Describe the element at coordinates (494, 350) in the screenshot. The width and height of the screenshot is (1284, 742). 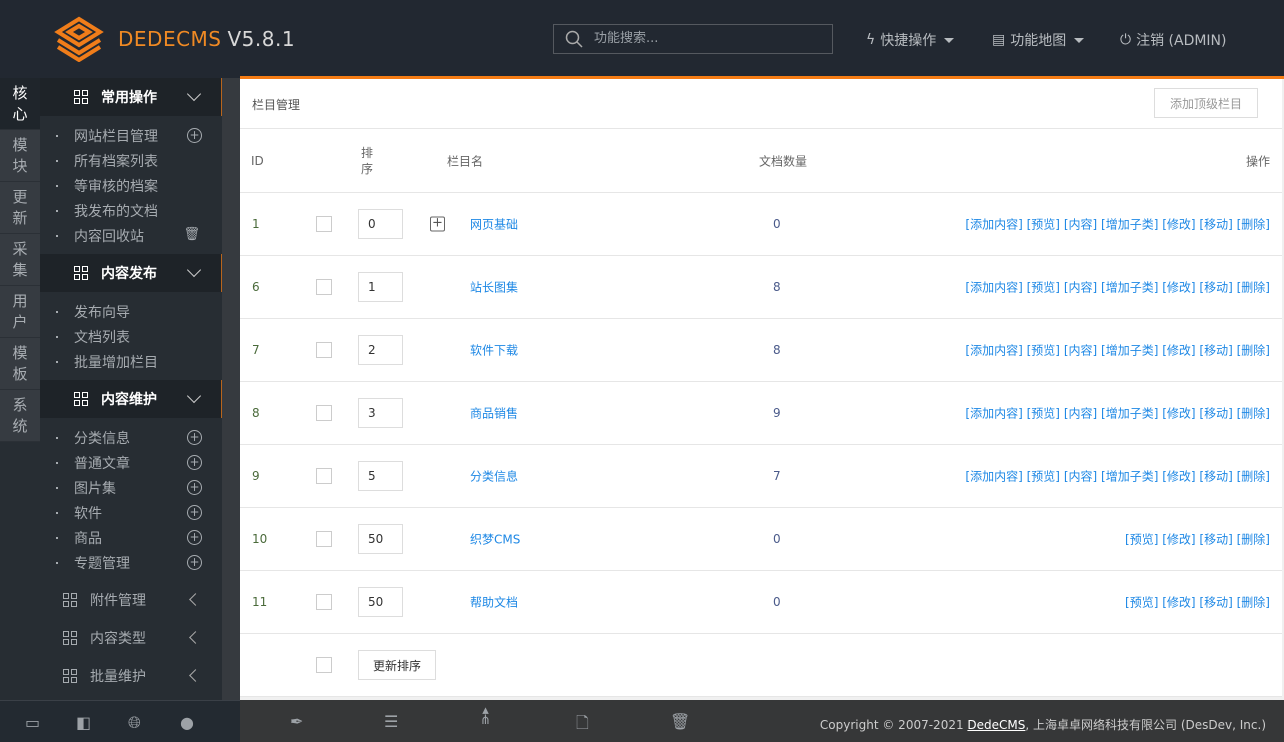
I see `category-name-link: 软件下载` at that location.